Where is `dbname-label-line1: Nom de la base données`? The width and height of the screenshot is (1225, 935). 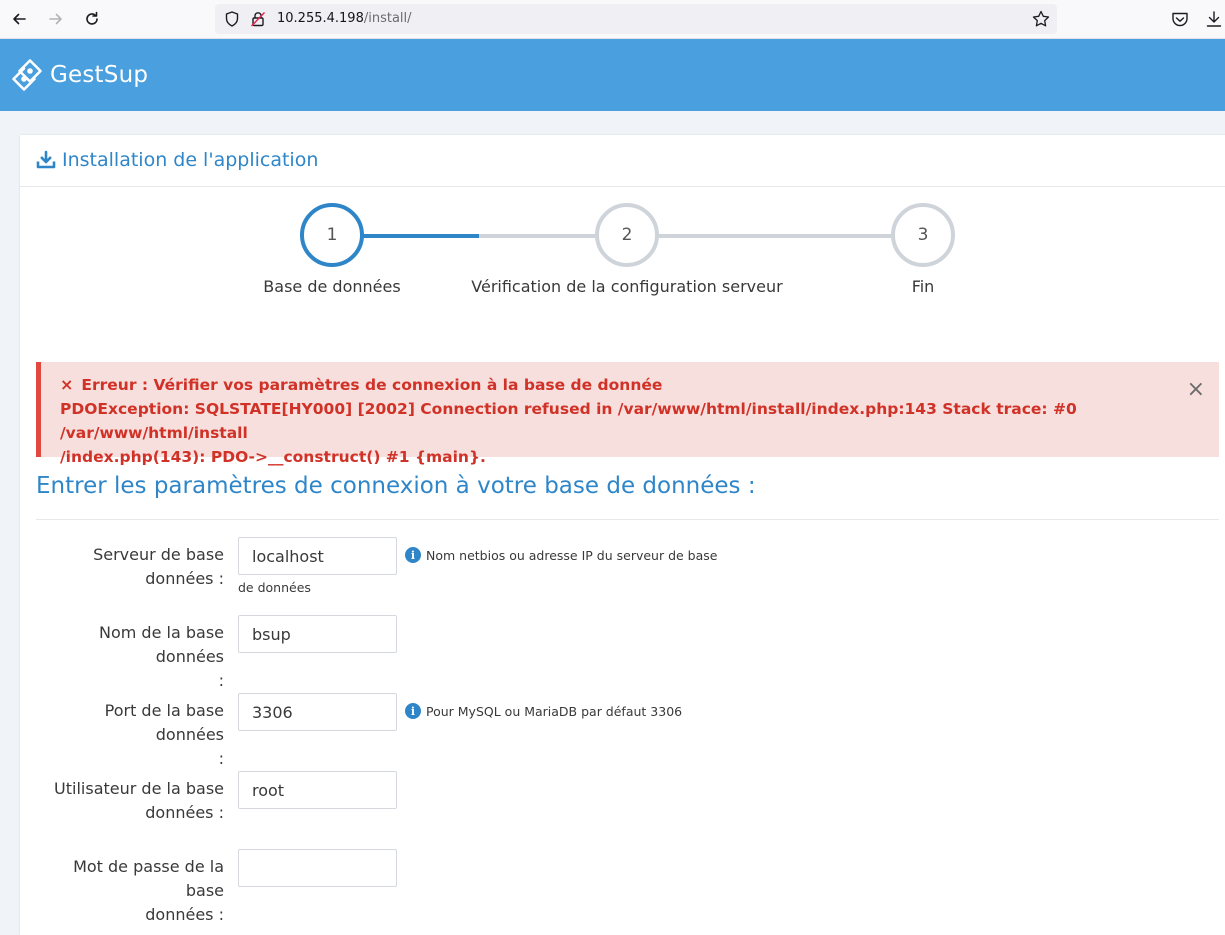
dbname-label-line1: Nom de la base données is located at coordinates (161, 644).